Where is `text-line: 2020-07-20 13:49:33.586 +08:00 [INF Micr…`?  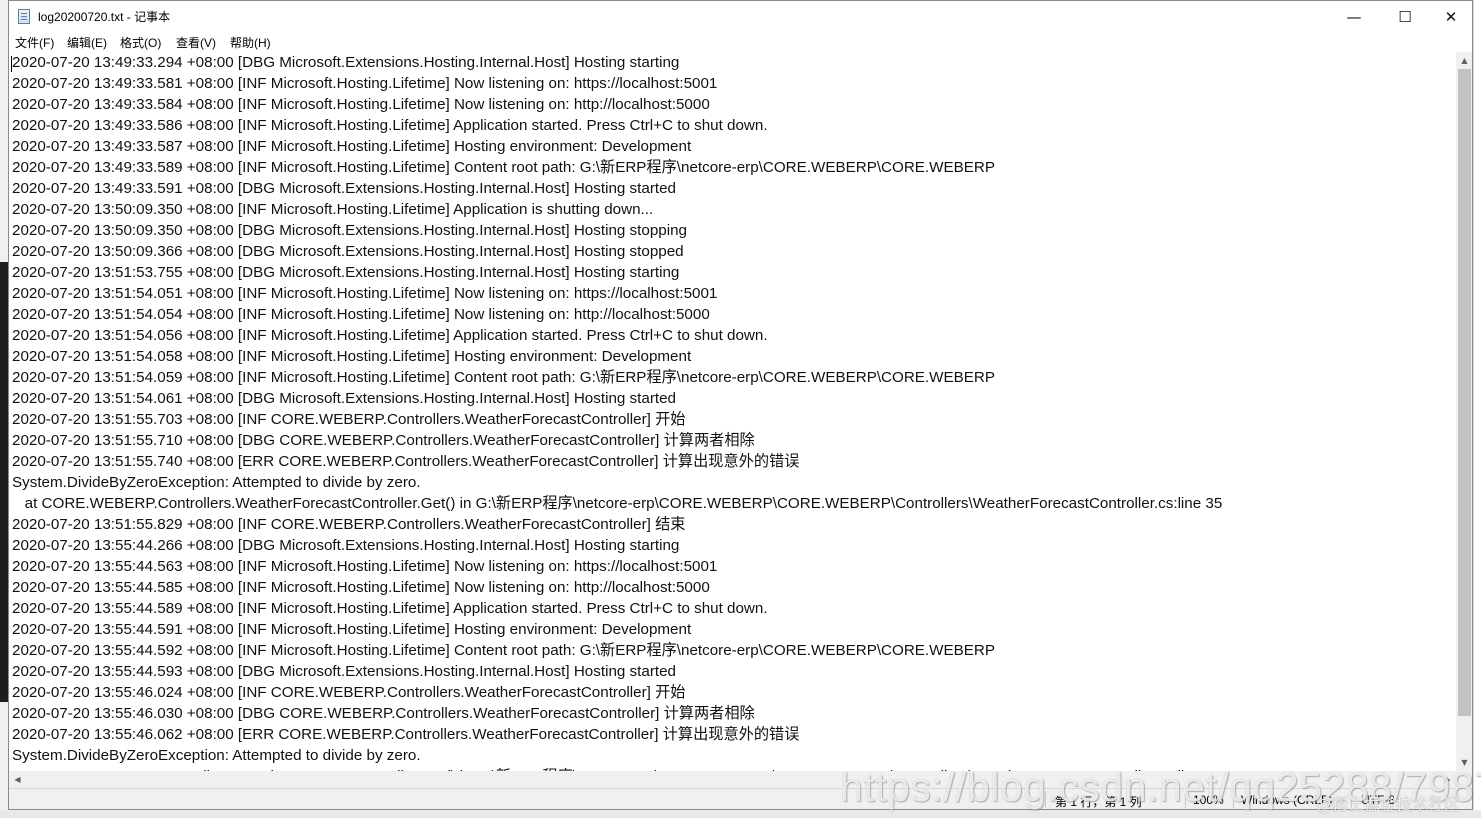
text-line: 2020-07-20 13:49:33.586 +08:00 [INF Micr… is located at coordinates (390, 125).